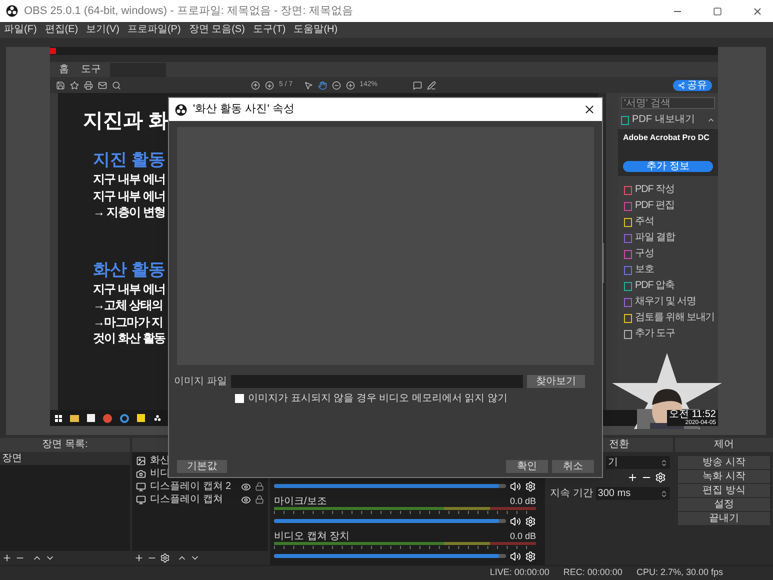  Describe the element at coordinates (20, 30) in the screenshot. I see `menu-item: 파일(F)` at that location.